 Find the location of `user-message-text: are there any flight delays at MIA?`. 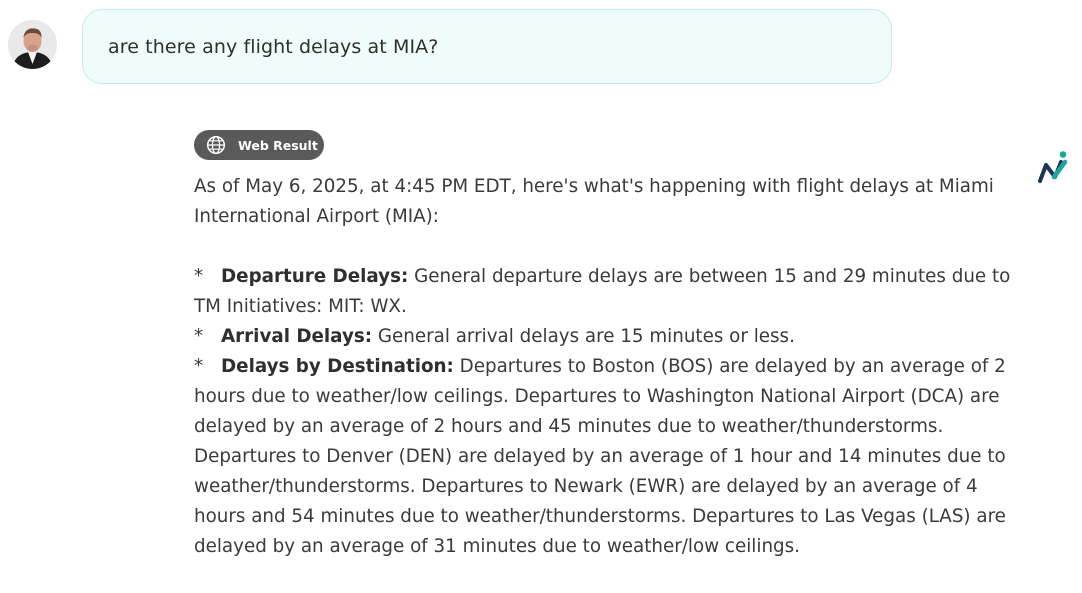

user-message-text: are there any flight delays at MIA? is located at coordinates (273, 46).